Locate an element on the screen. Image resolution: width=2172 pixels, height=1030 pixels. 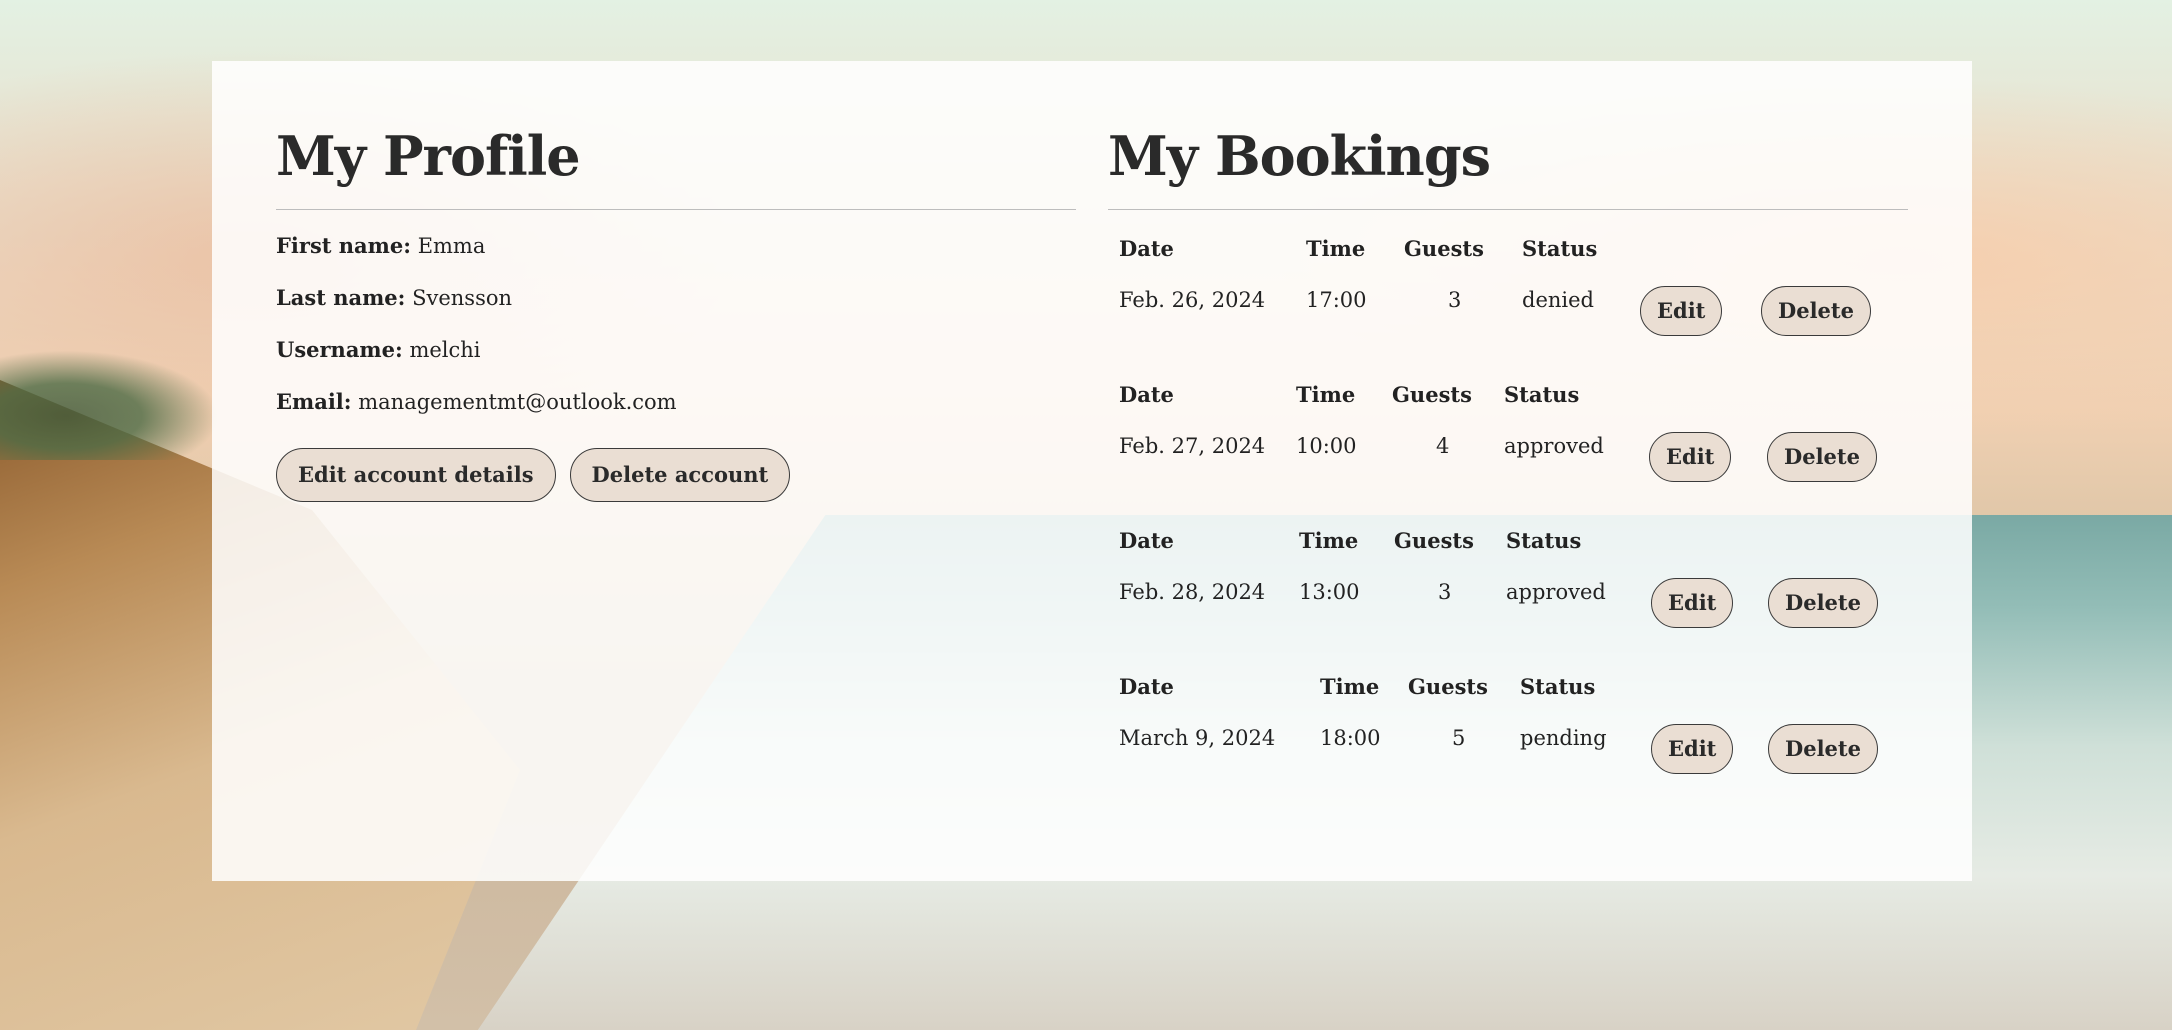
background-palm-trees is located at coordinates (110, 405).